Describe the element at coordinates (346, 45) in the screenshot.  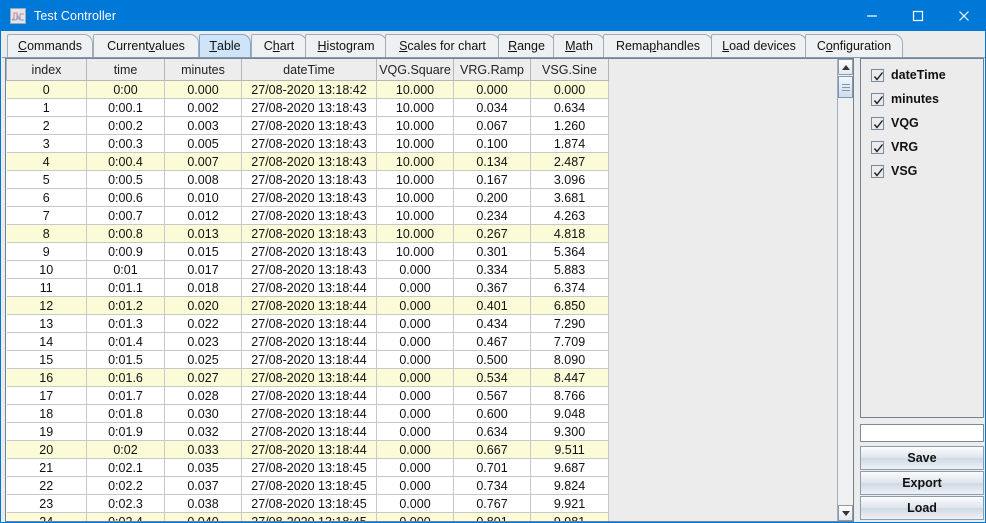
I see `tab-histogram: Histogram` at that location.